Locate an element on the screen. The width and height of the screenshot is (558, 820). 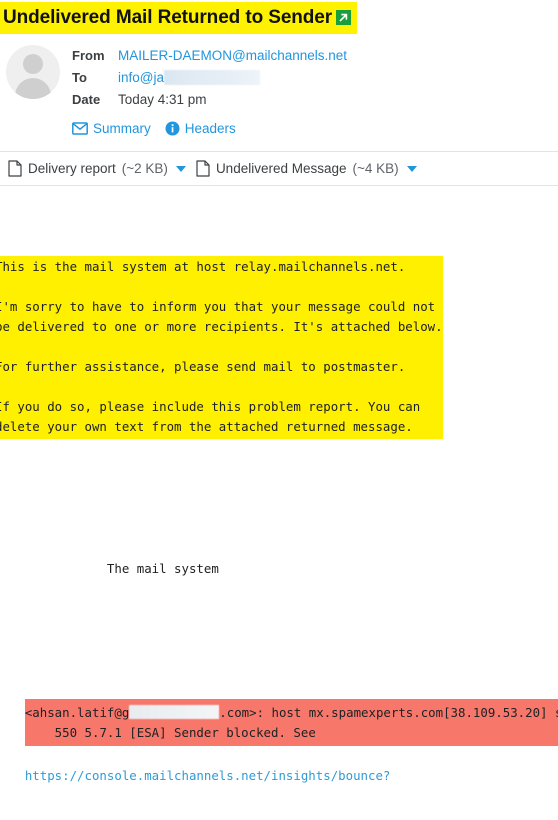
header-field-date: Date Today 4:31 pm is located at coordinates (315, 99).